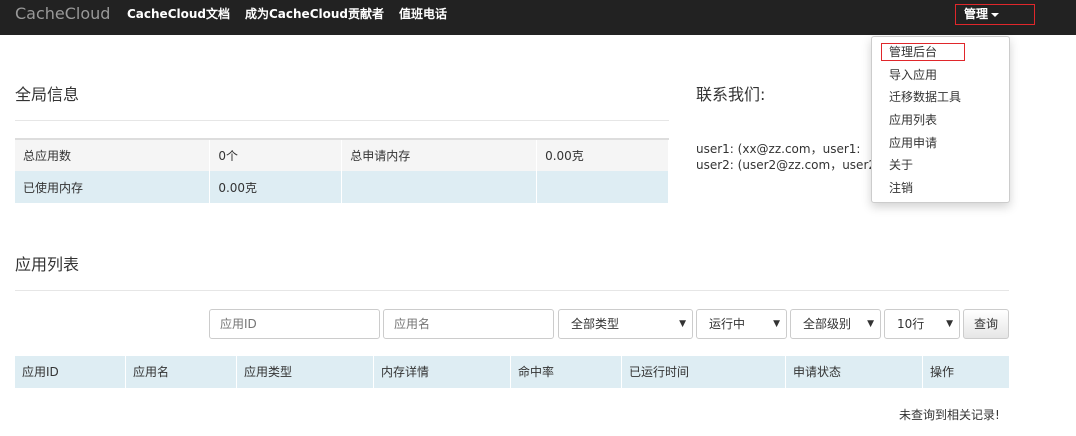  Describe the element at coordinates (986, 324) in the screenshot. I see `query-button: 查询` at that location.